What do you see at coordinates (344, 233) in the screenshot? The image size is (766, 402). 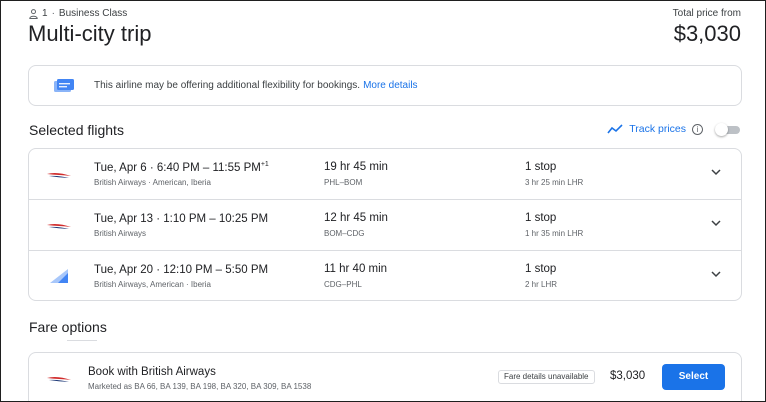 I see `flight-route: BOM–CDG` at bounding box center [344, 233].